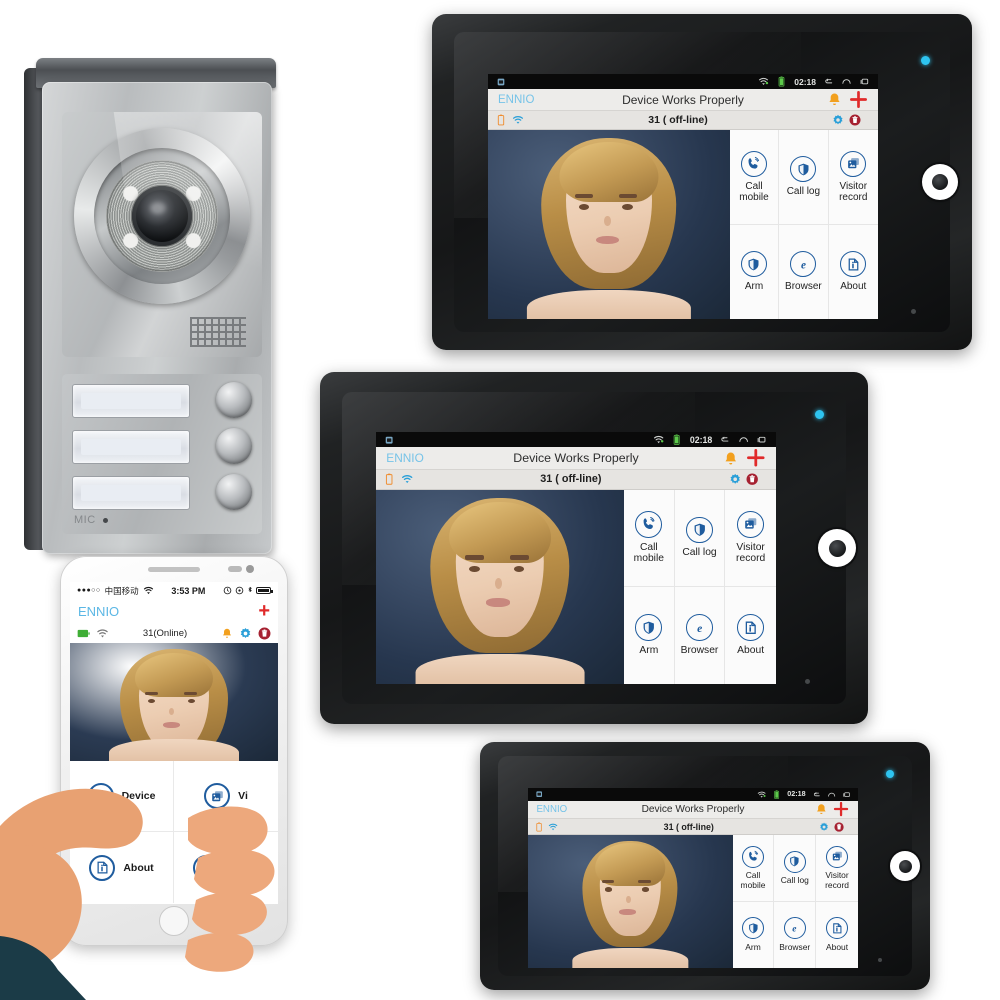 Image resolution: width=1000 pixels, height=1000 pixels. What do you see at coordinates (803, 265) in the screenshot?
I see `svg-text: e` at bounding box center [803, 265].